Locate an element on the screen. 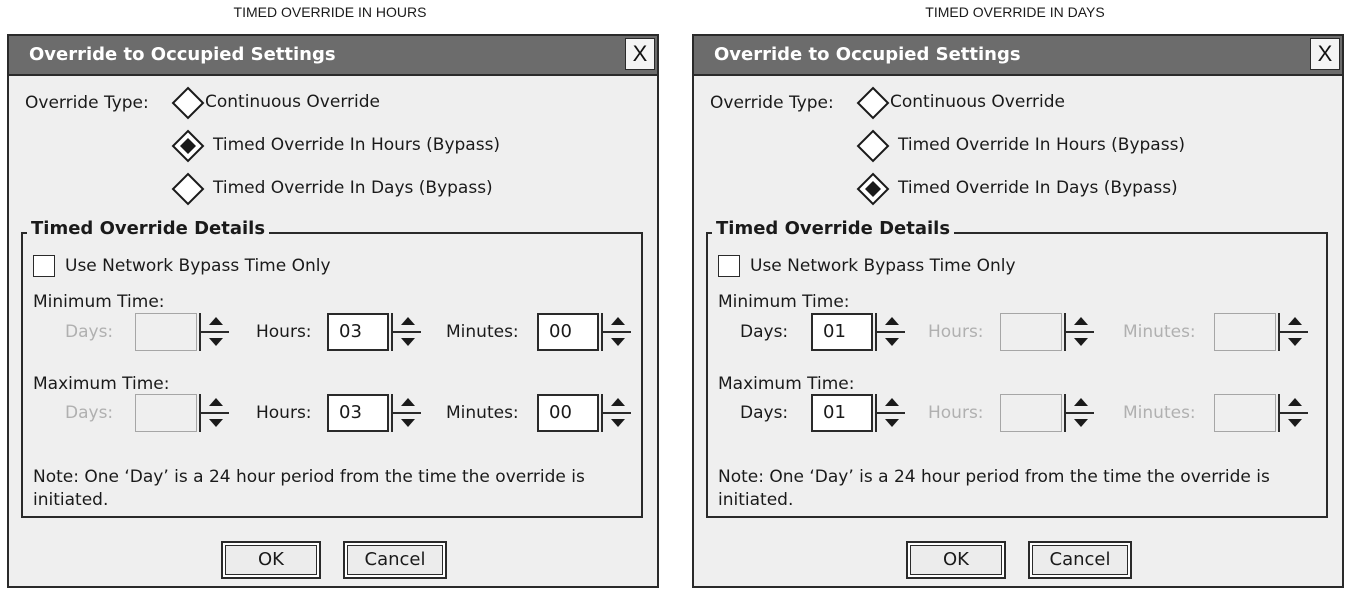 The width and height of the screenshot is (1351, 590). max-hours-field is located at coordinates (1031, 413).